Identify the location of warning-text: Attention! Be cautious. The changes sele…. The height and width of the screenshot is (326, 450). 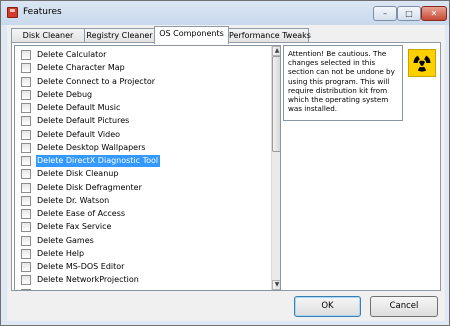
(341, 81).